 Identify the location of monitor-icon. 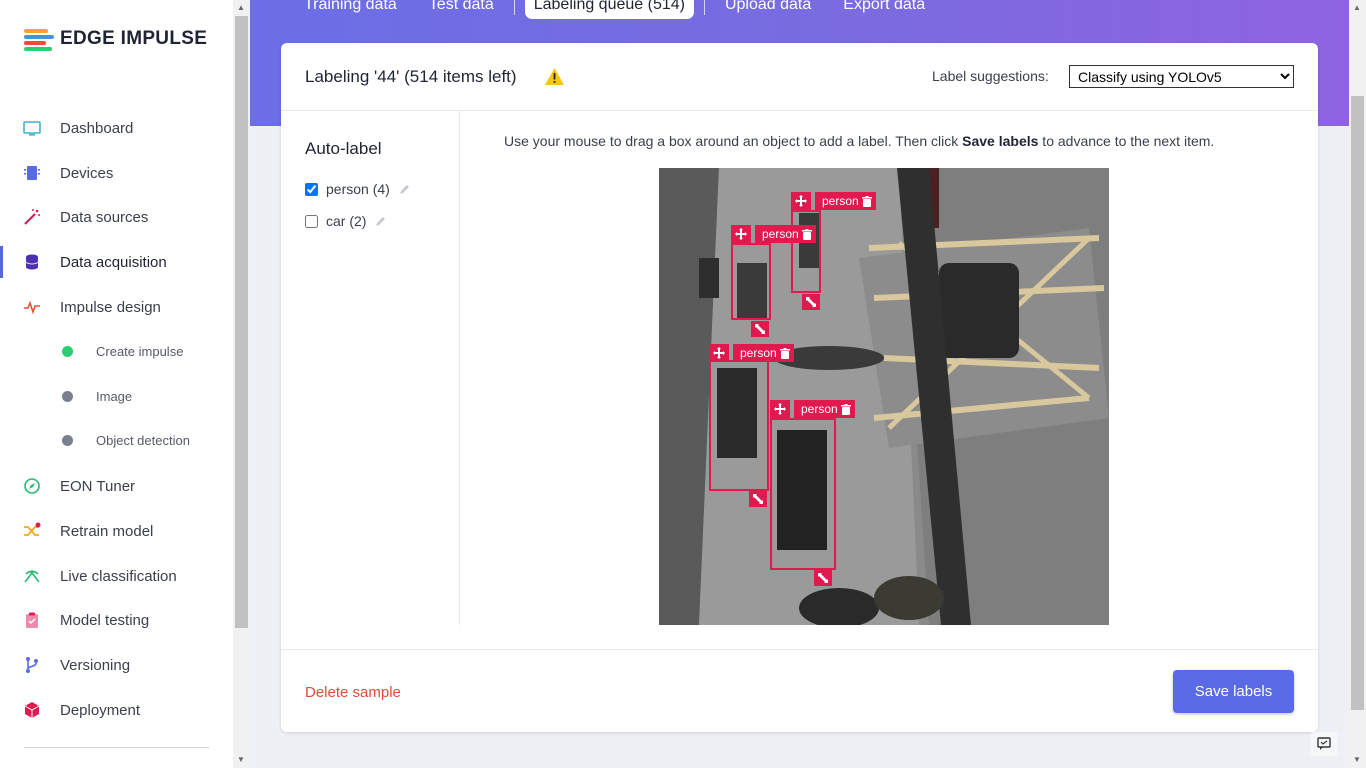
(32, 128).